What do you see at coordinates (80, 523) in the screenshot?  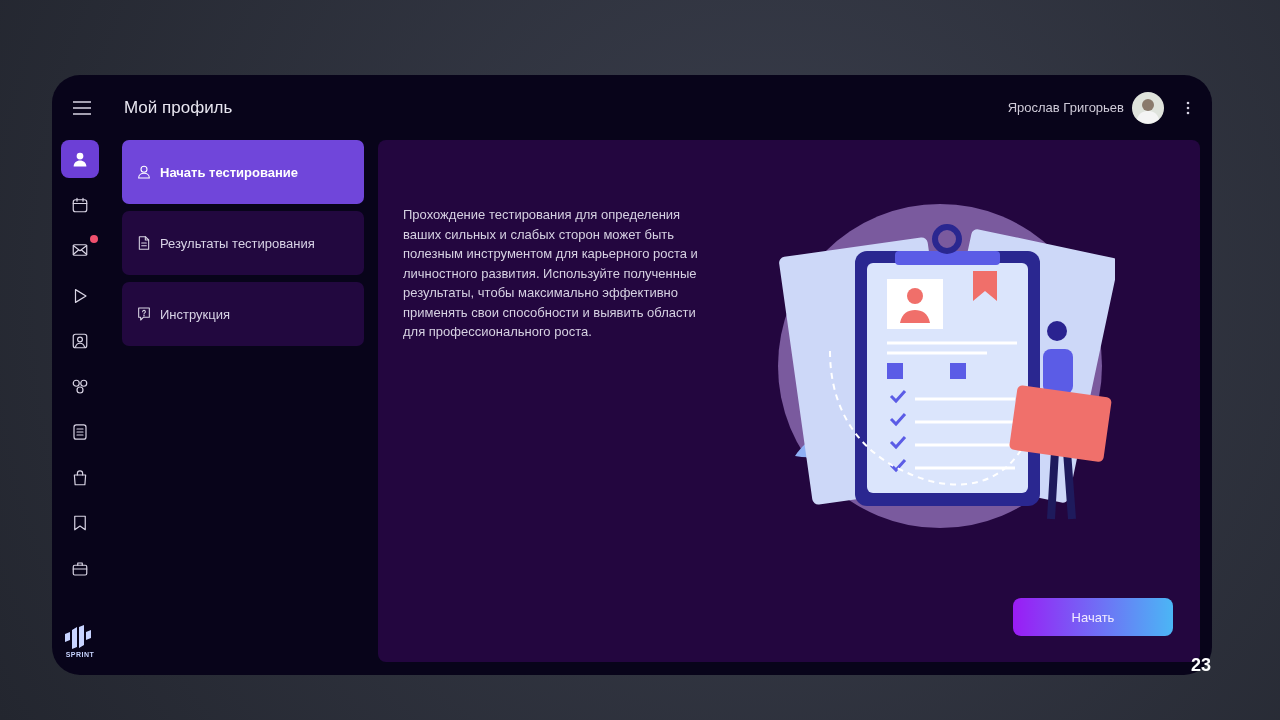 I see `bookmark-icon` at bounding box center [80, 523].